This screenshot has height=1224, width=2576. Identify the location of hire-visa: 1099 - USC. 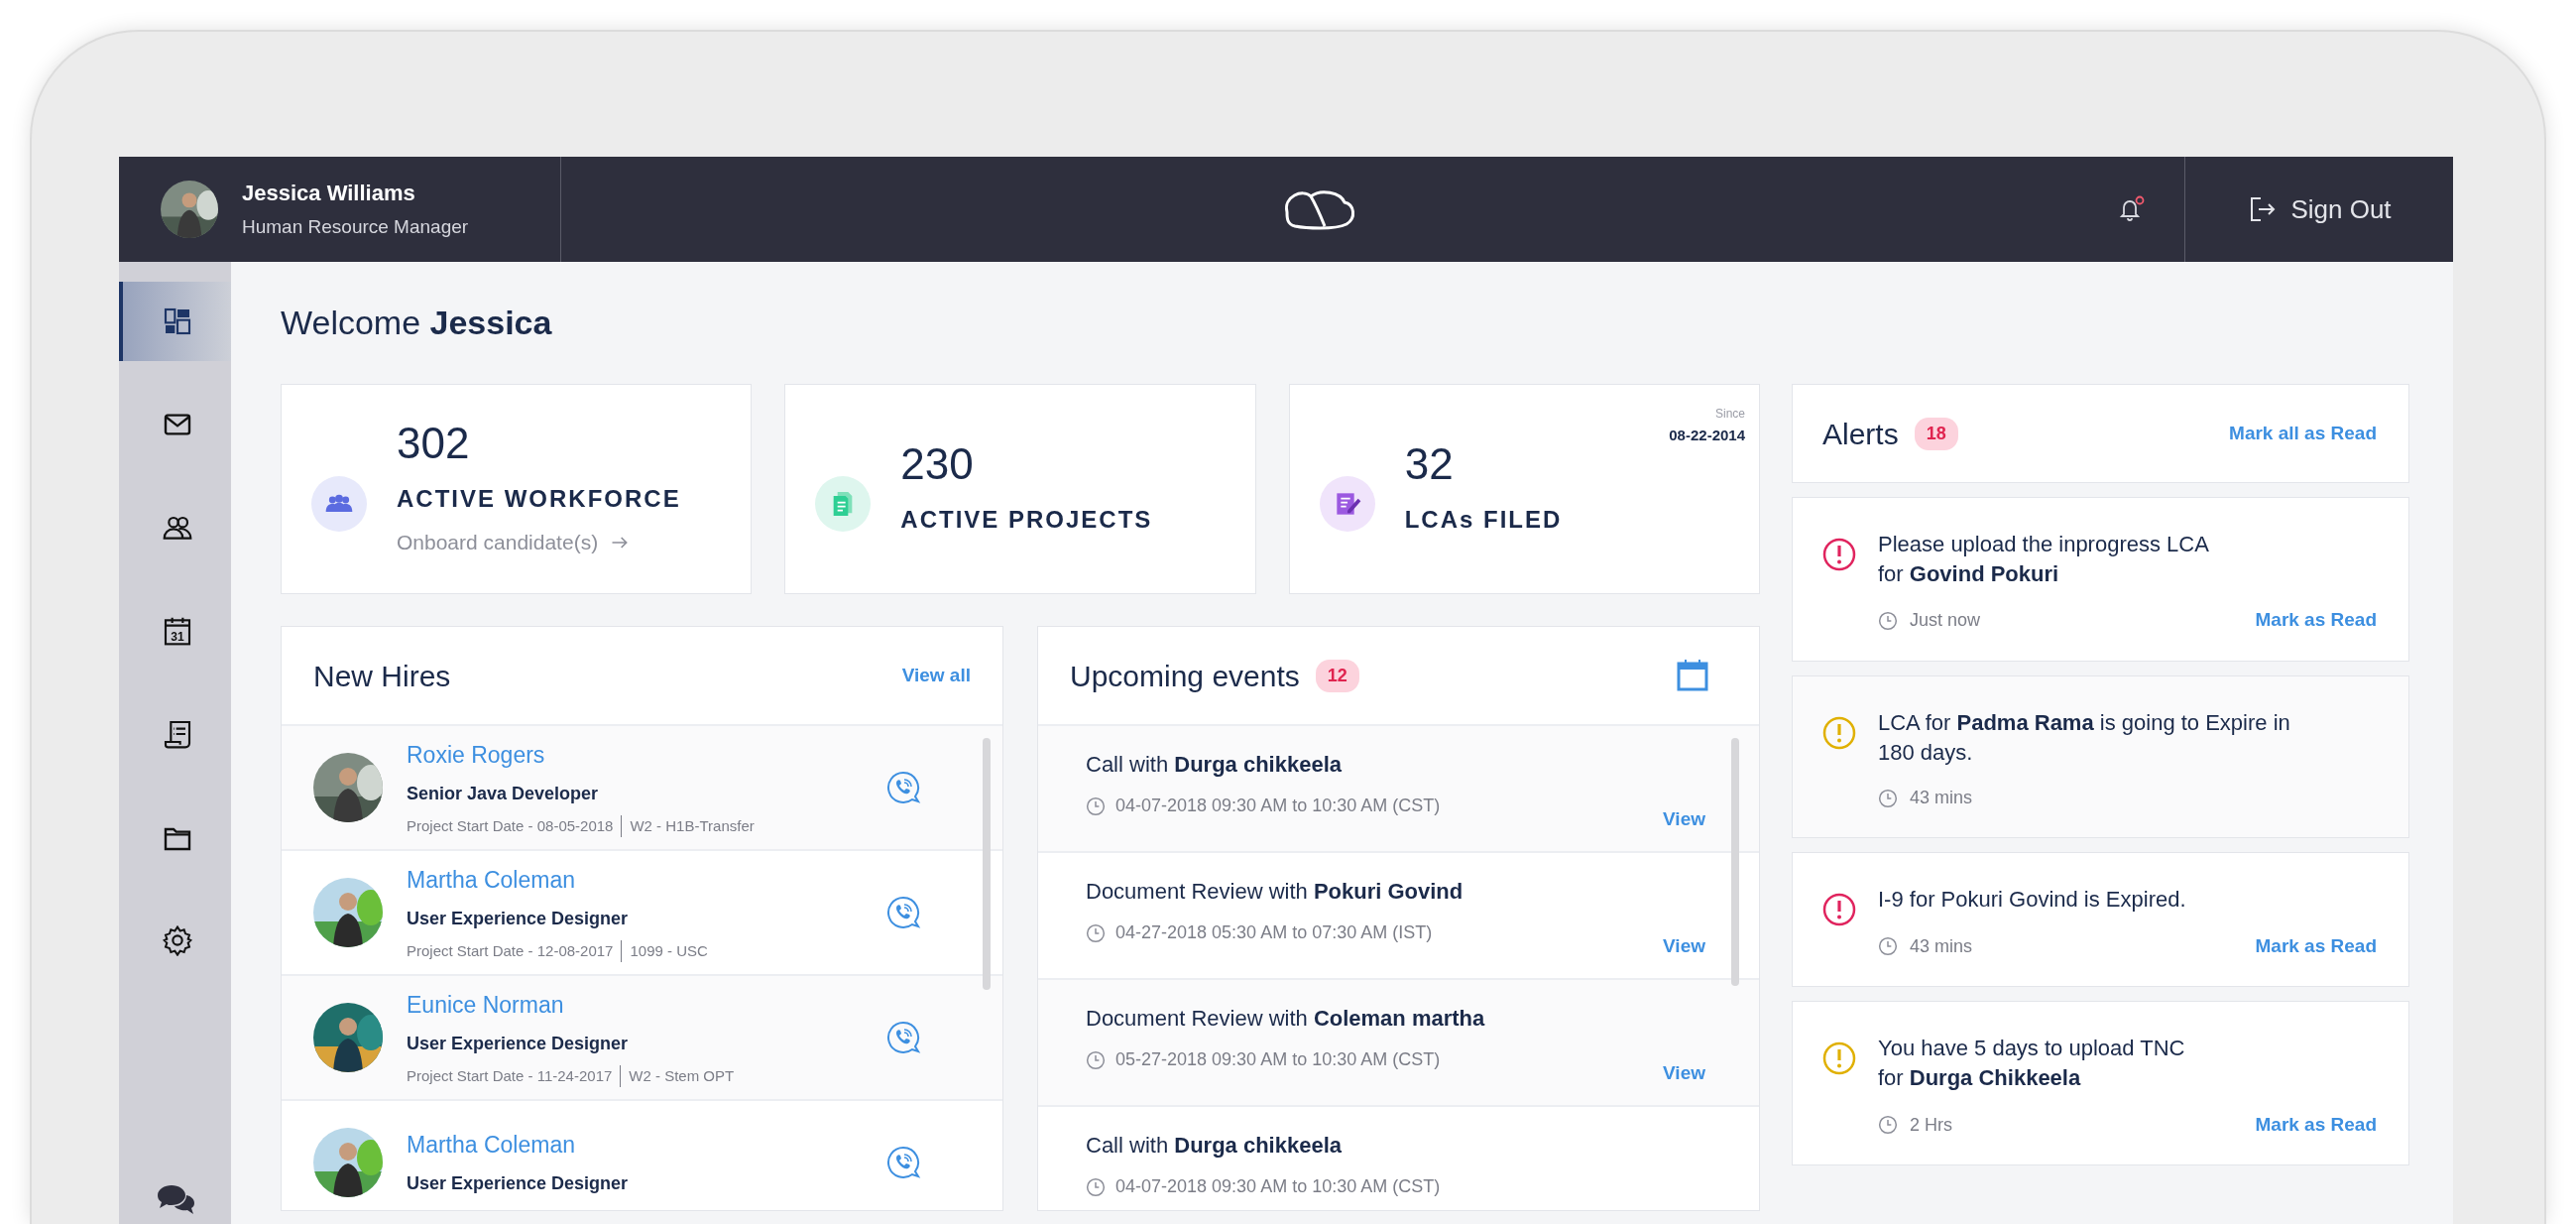
(665, 950).